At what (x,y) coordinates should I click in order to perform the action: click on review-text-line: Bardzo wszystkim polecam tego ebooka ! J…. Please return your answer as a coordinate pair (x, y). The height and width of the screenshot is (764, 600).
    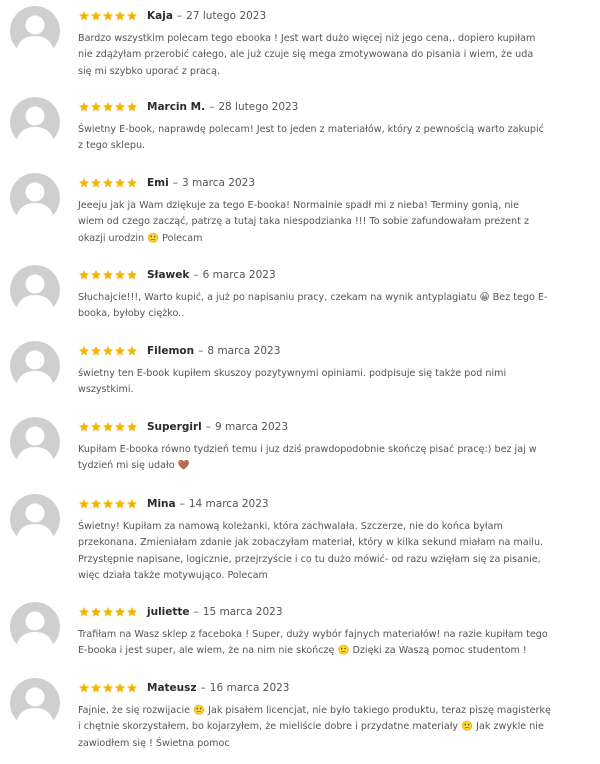
    Looking at the image, I should click on (307, 38).